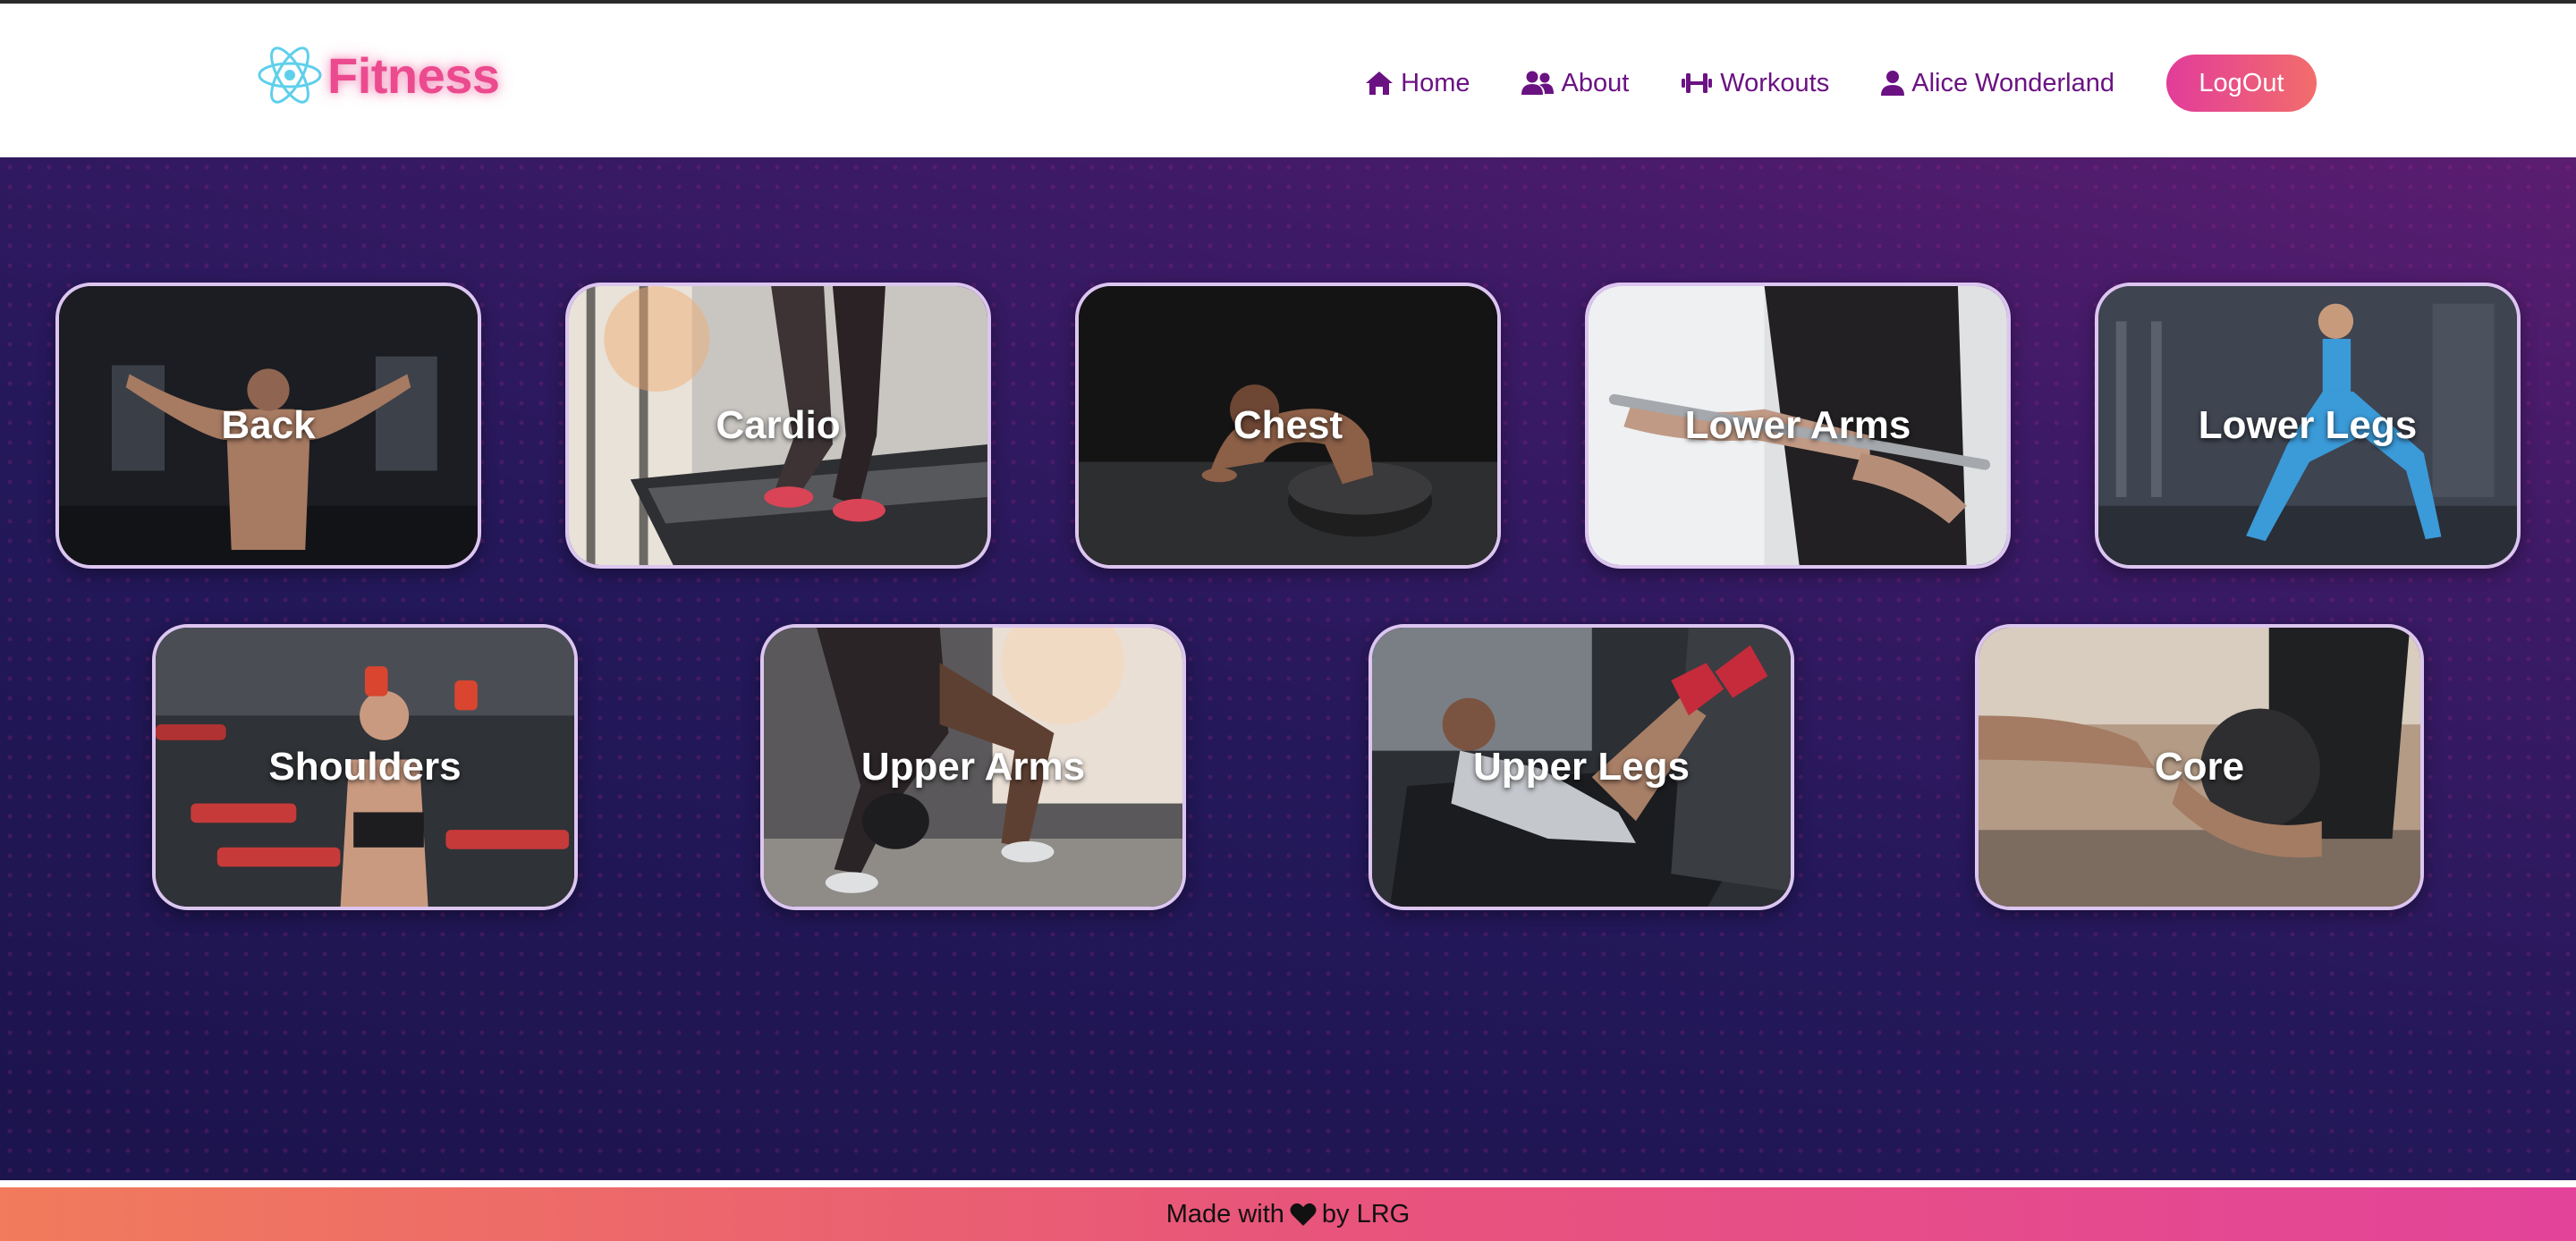 The height and width of the screenshot is (1241, 2576). I want to click on users-icon, so click(1538, 83).